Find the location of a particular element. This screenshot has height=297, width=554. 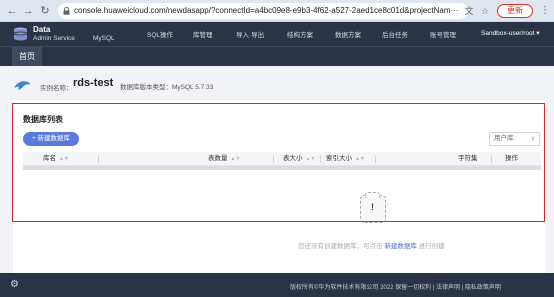

brand-title: Data is located at coordinates (42, 29).